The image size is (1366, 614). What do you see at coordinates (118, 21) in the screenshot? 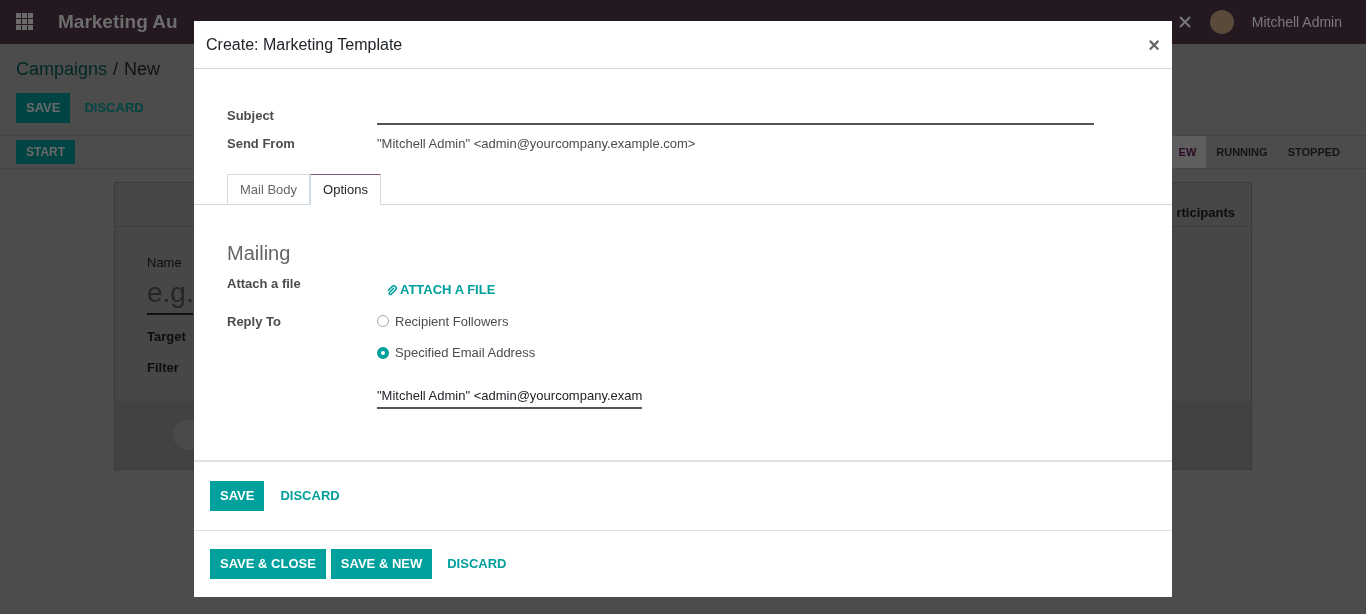
I see `app-title: Marketing Au` at bounding box center [118, 21].